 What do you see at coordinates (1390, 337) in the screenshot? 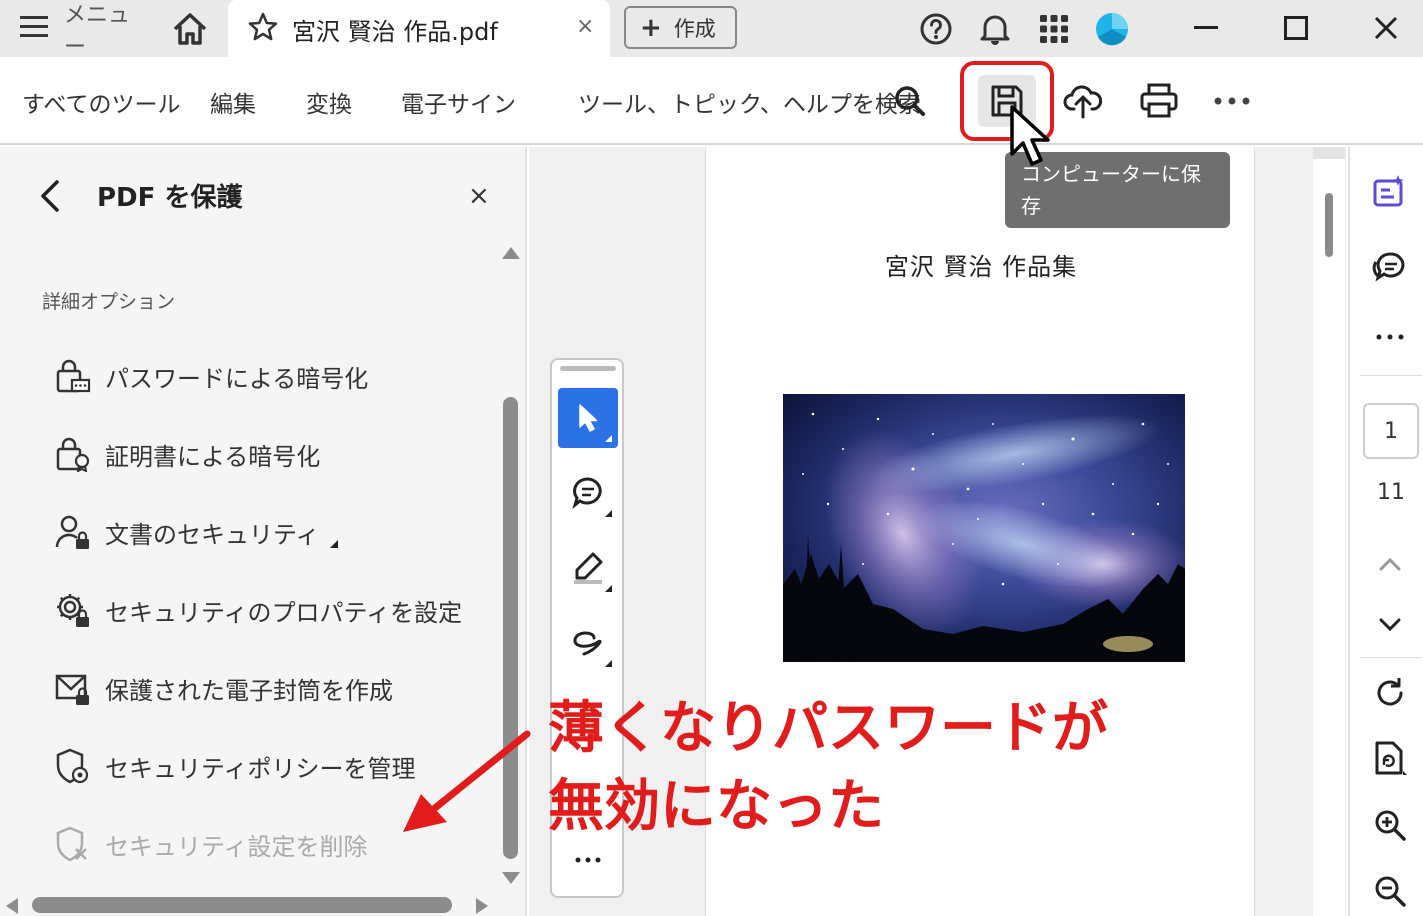
I see `rail-more-button` at bounding box center [1390, 337].